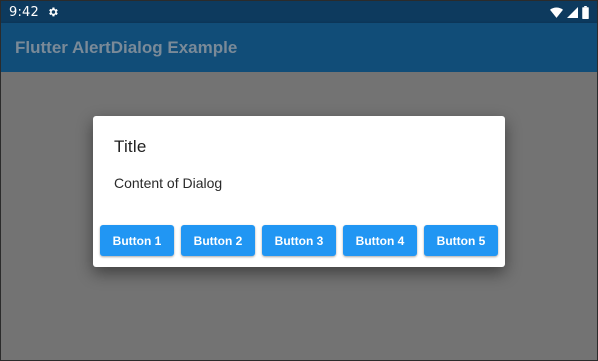  Describe the element at coordinates (380, 240) in the screenshot. I see `button-4: Button 4` at that location.